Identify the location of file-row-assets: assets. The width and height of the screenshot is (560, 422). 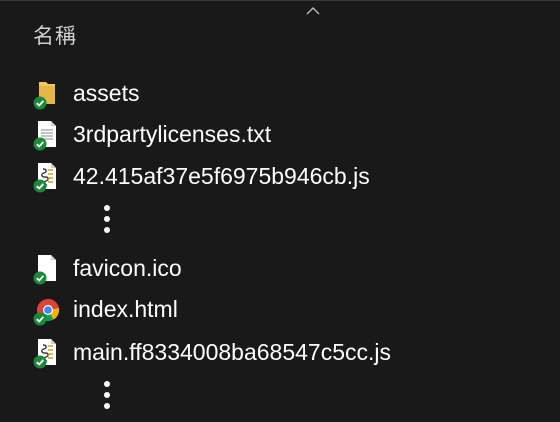
(286, 93).